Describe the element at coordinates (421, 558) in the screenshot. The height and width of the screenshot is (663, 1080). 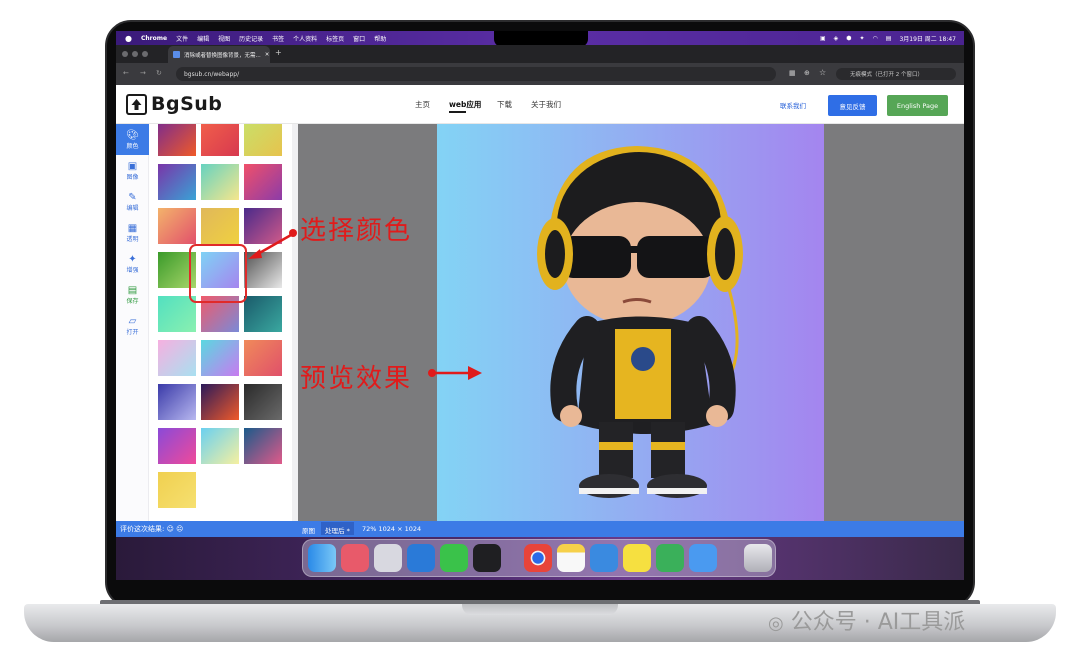
I see `vscode-icon` at that location.